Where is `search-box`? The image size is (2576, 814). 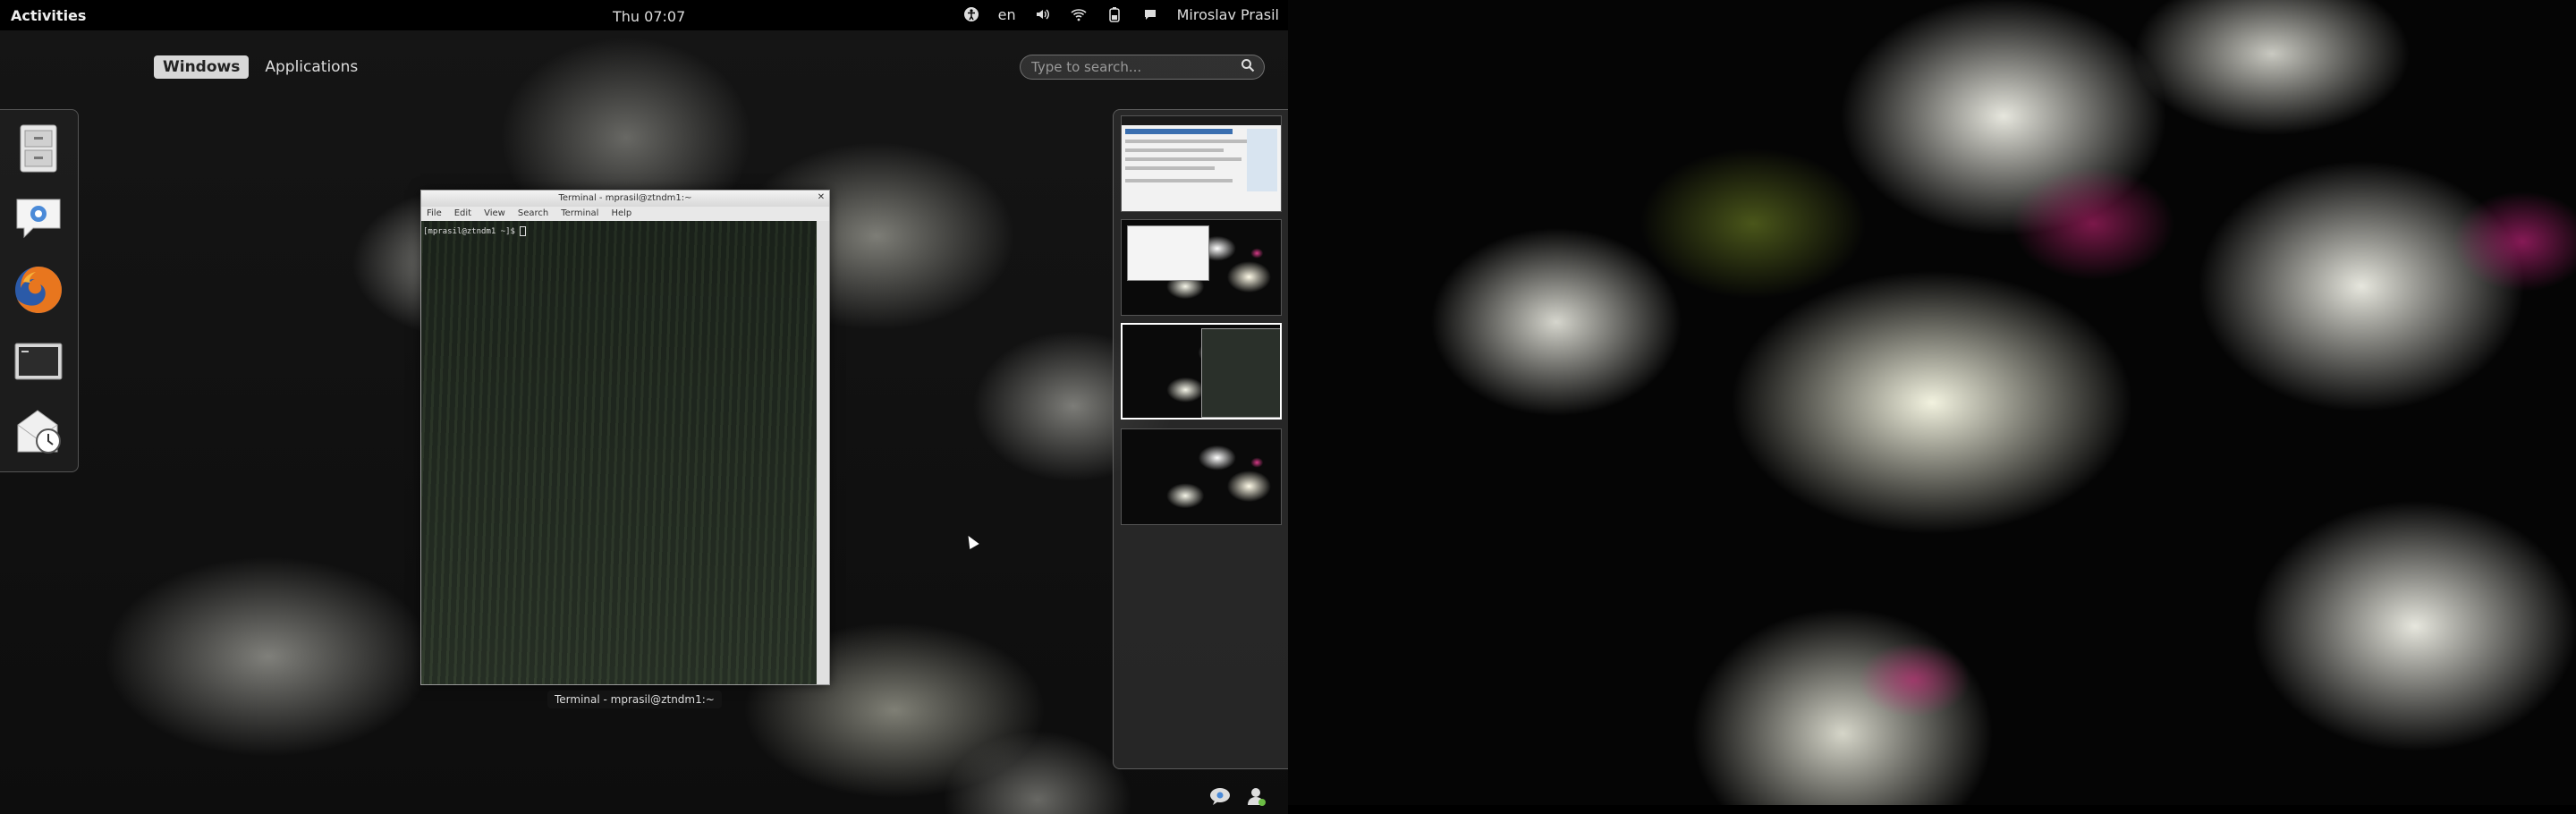
search-box is located at coordinates (1142, 67).